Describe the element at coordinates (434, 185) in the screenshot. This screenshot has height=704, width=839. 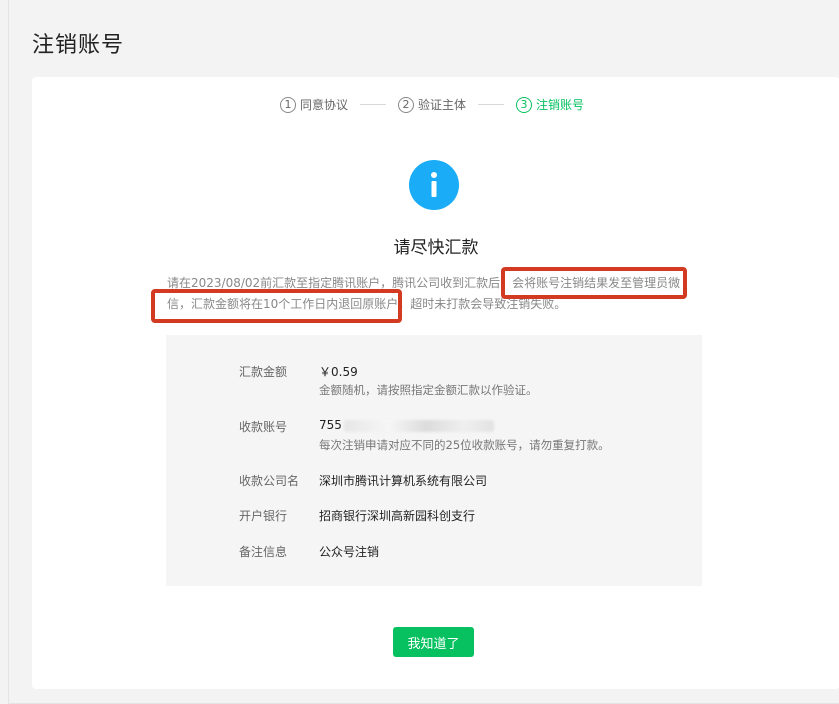
I see `info-icon` at that location.